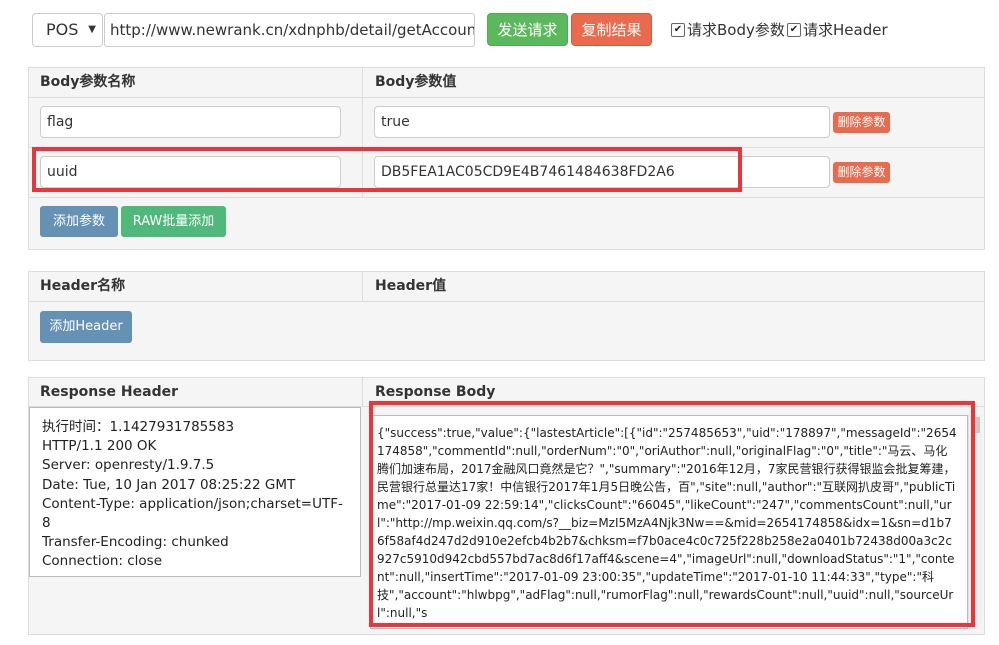 Image resolution: width=999 pixels, height=645 pixels. Describe the element at coordinates (195, 392) in the screenshot. I see `response-header-title: Response Header` at that location.